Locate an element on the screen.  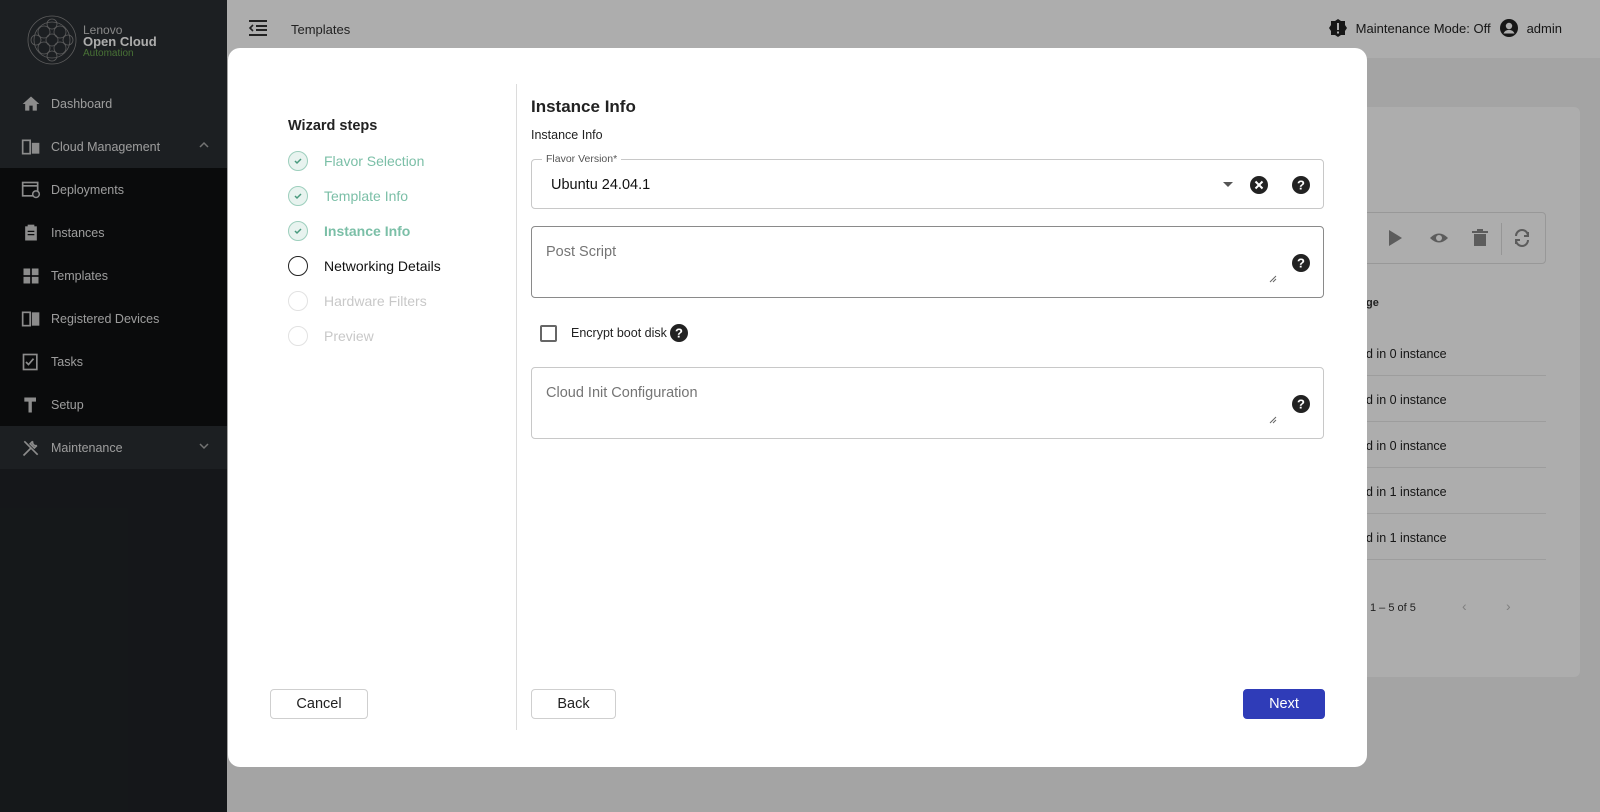
step-label: Instance Info is located at coordinates (367, 231).